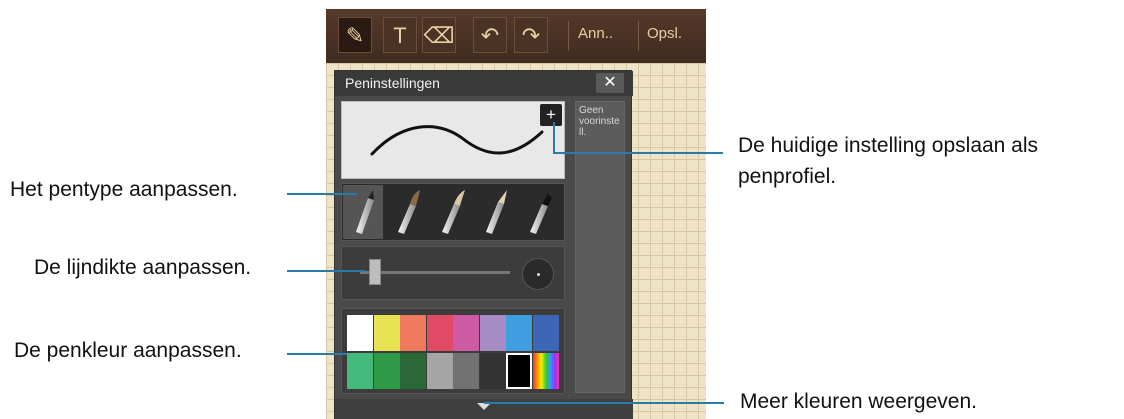  What do you see at coordinates (322, 194) in the screenshot?
I see `callout-line-pen-type` at bounding box center [322, 194].